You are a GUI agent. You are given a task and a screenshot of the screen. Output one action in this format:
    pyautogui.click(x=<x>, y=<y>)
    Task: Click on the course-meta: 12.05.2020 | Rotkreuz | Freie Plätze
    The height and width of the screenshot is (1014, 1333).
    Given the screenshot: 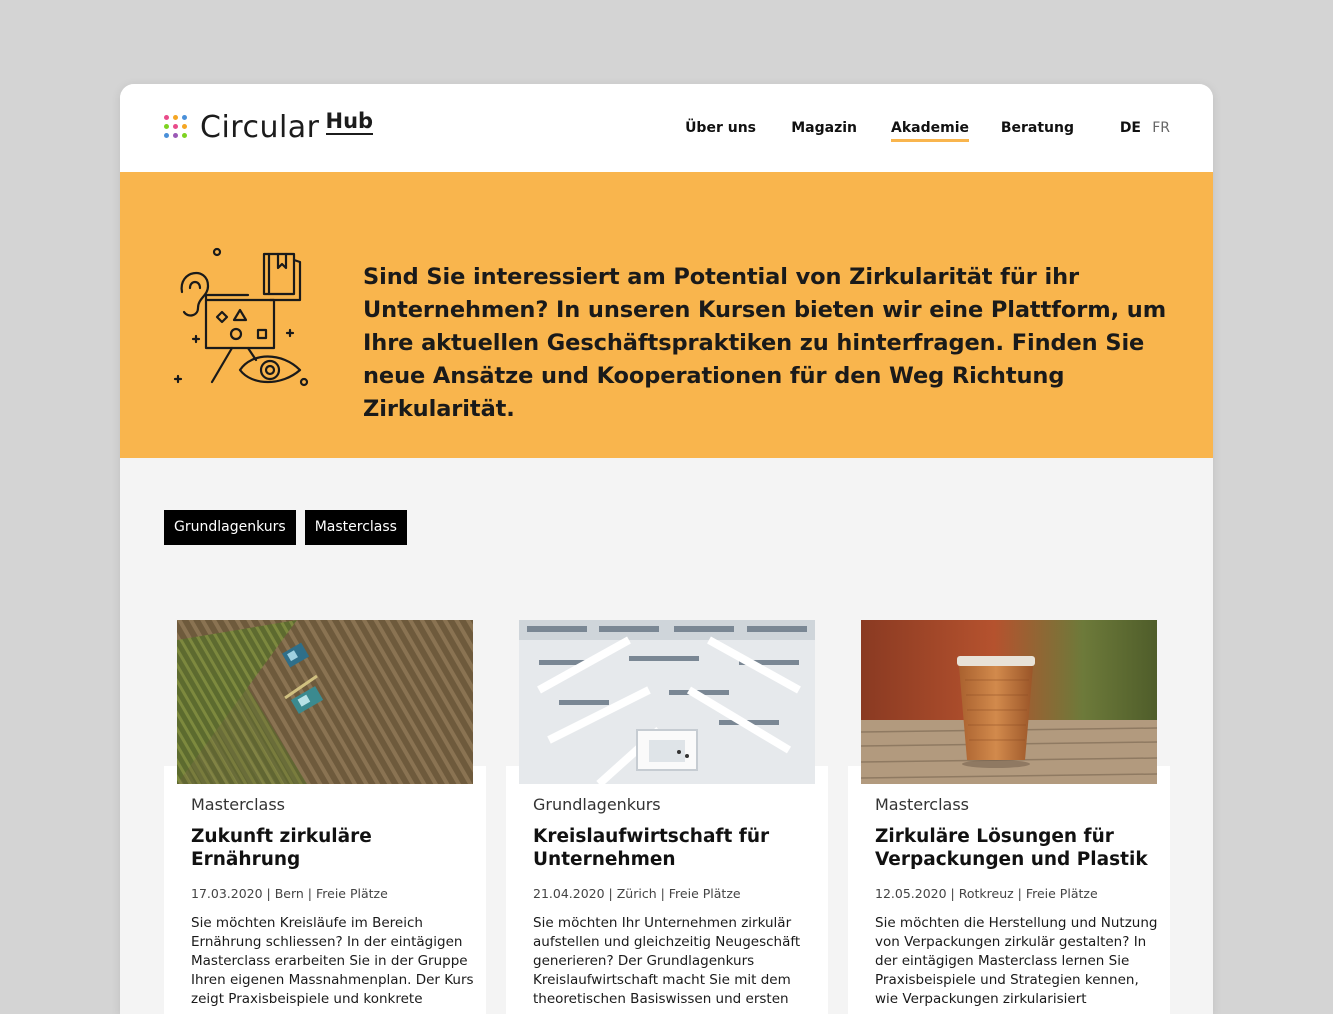 What is the action you would take?
    pyautogui.click(x=986, y=893)
    